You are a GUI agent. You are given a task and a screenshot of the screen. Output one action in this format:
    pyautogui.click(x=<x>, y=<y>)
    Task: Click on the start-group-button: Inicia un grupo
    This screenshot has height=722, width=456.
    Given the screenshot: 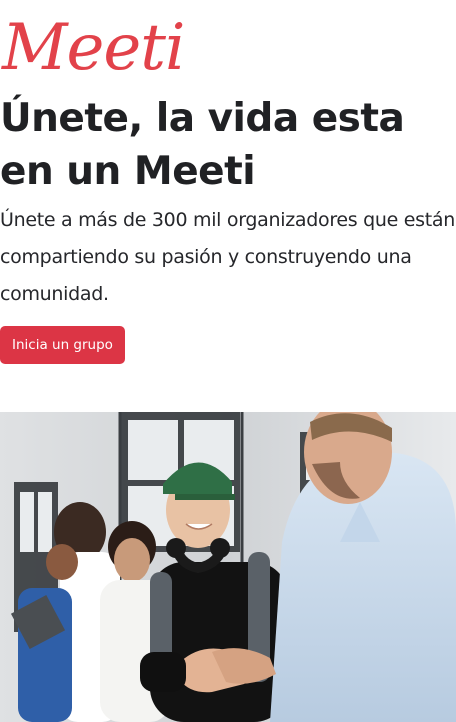 What is the action you would take?
    pyautogui.click(x=62, y=345)
    